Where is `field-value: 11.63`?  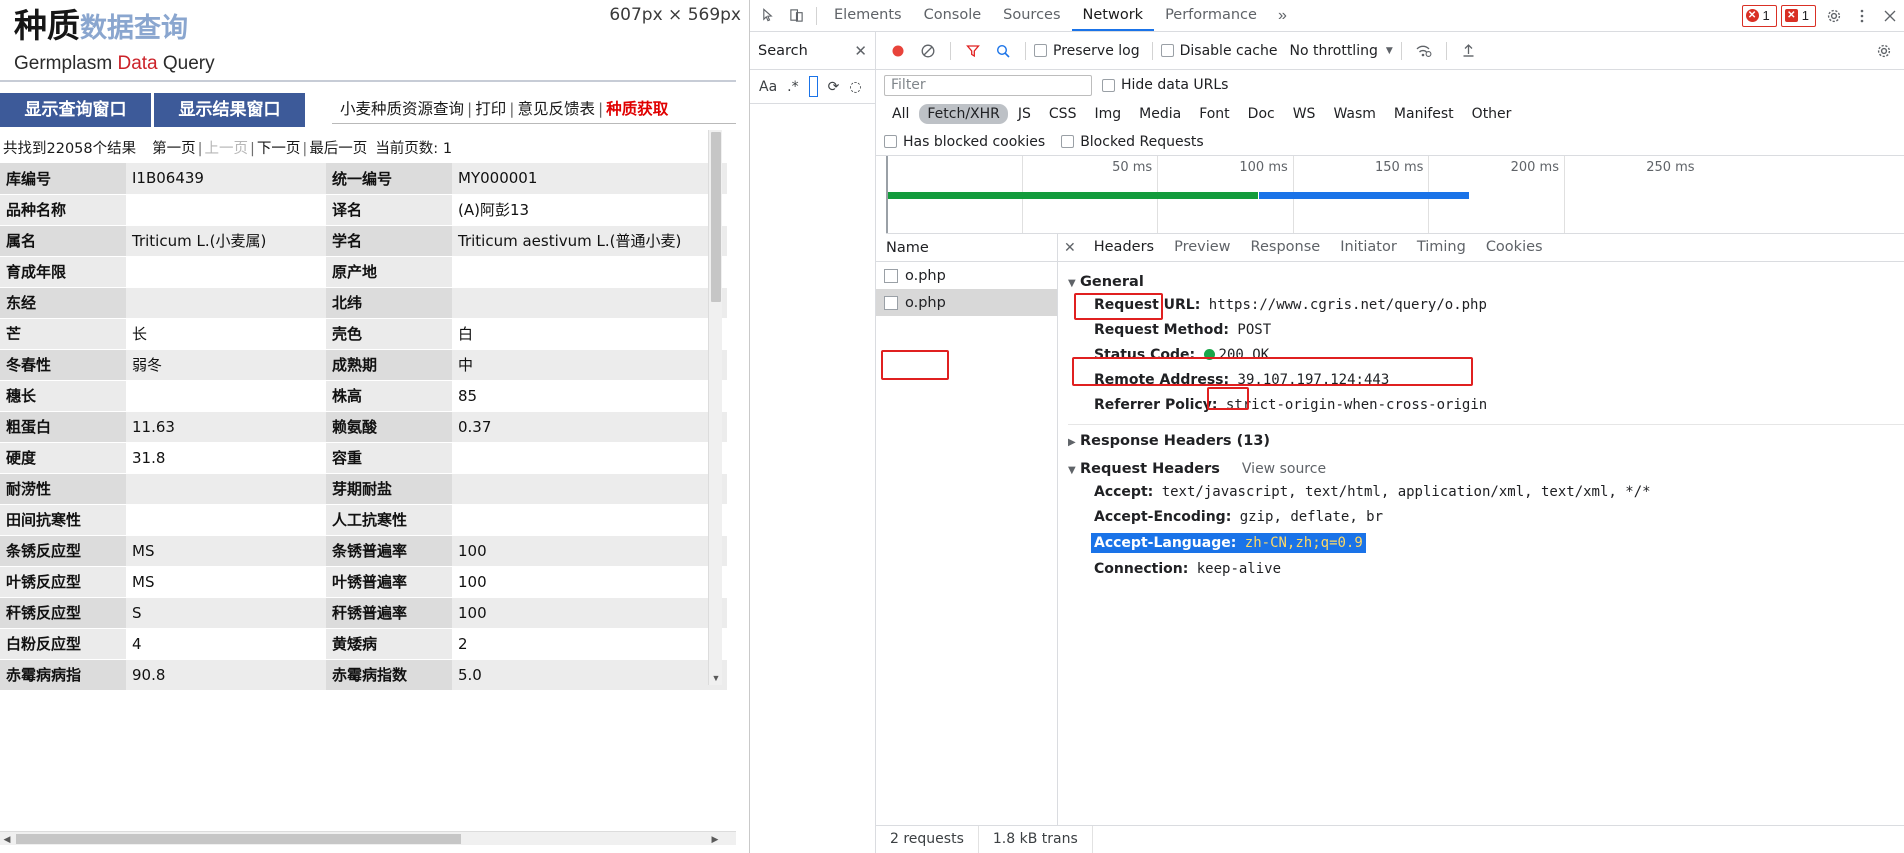
field-value: 11.63 is located at coordinates (226, 427).